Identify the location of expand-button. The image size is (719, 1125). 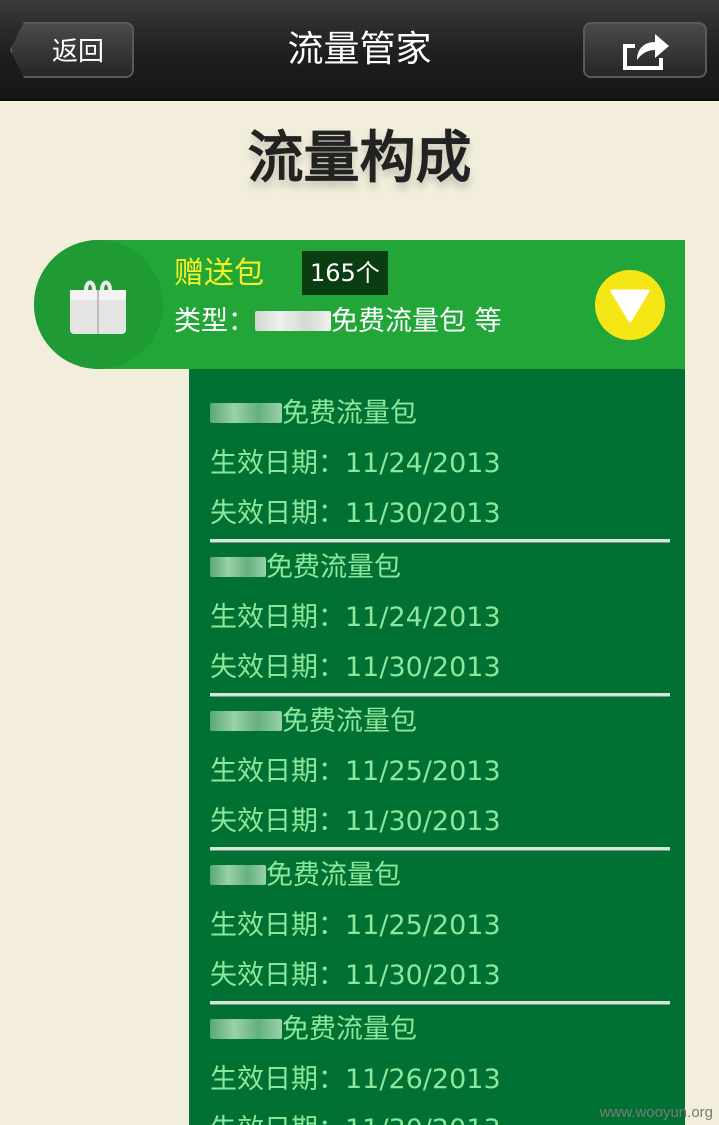
(630, 305).